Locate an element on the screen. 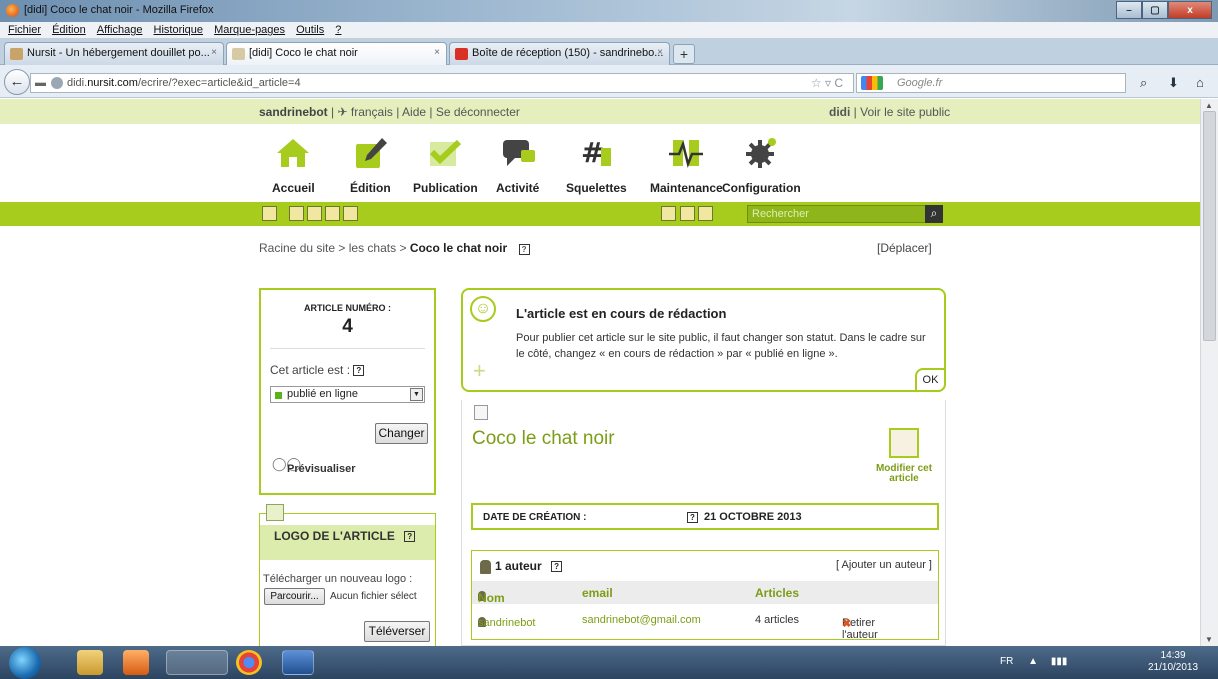 The image size is (1218, 679). nav-activite: Activité is located at coordinates (517, 165).